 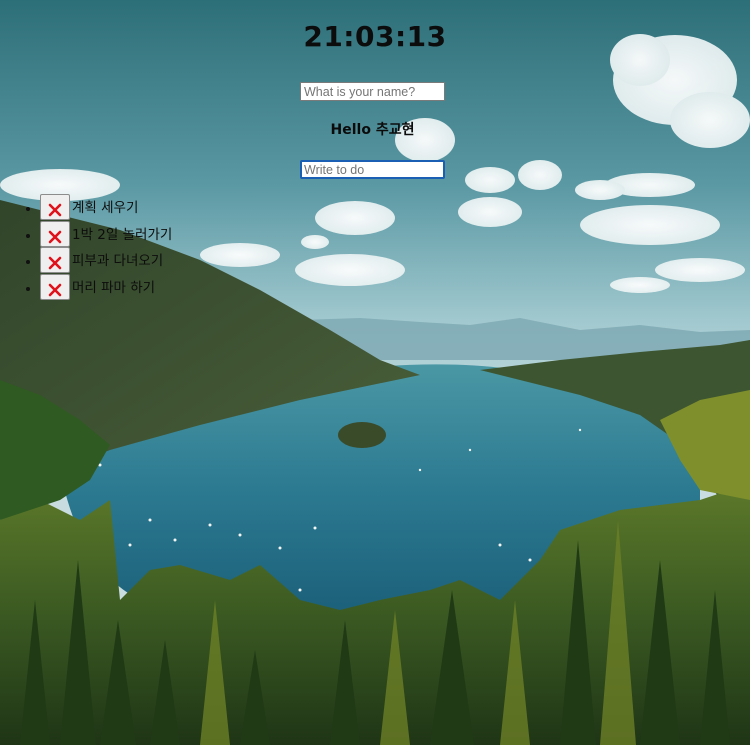 What do you see at coordinates (372, 130) in the screenshot?
I see `greeting-text: Hello 추교현` at bounding box center [372, 130].